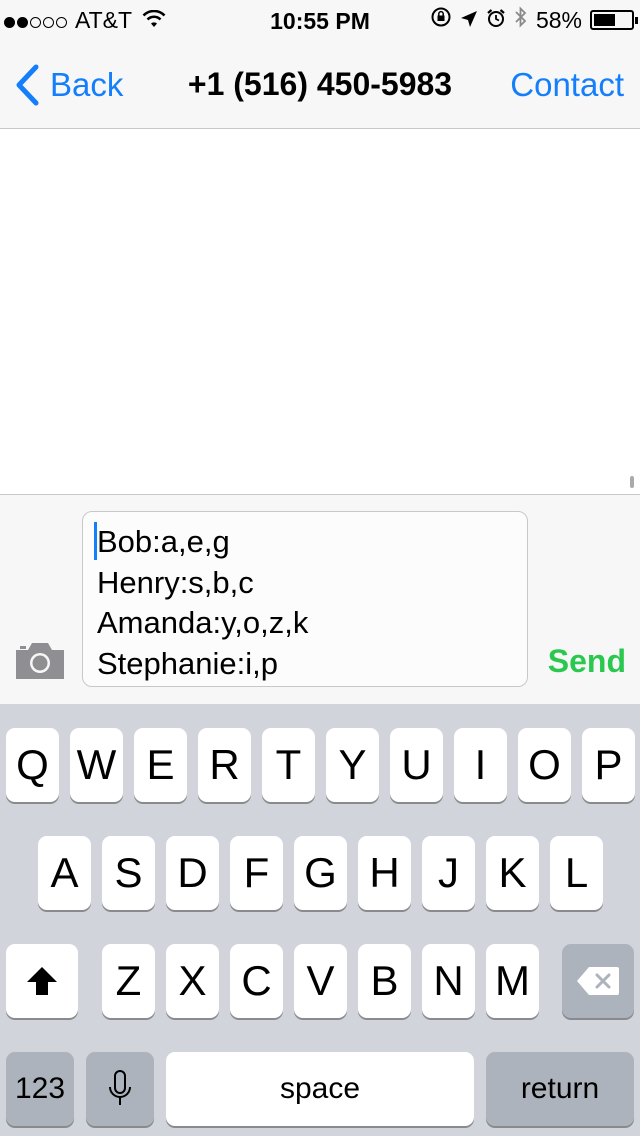 The width and height of the screenshot is (640, 1136). I want to click on microphone-icon, so click(120, 1087).